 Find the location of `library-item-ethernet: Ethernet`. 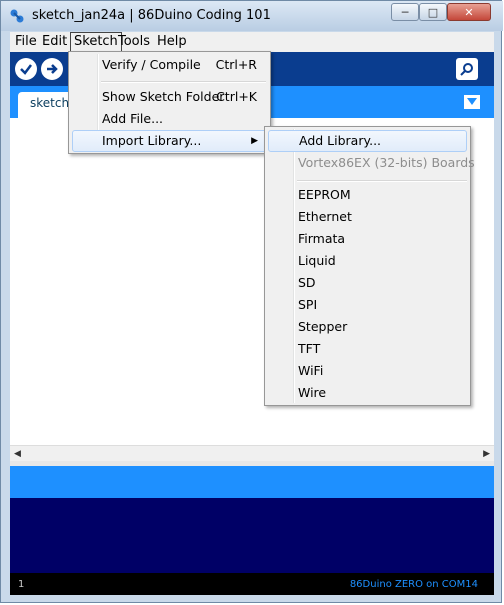

library-item-ethernet: Ethernet is located at coordinates (367, 217).